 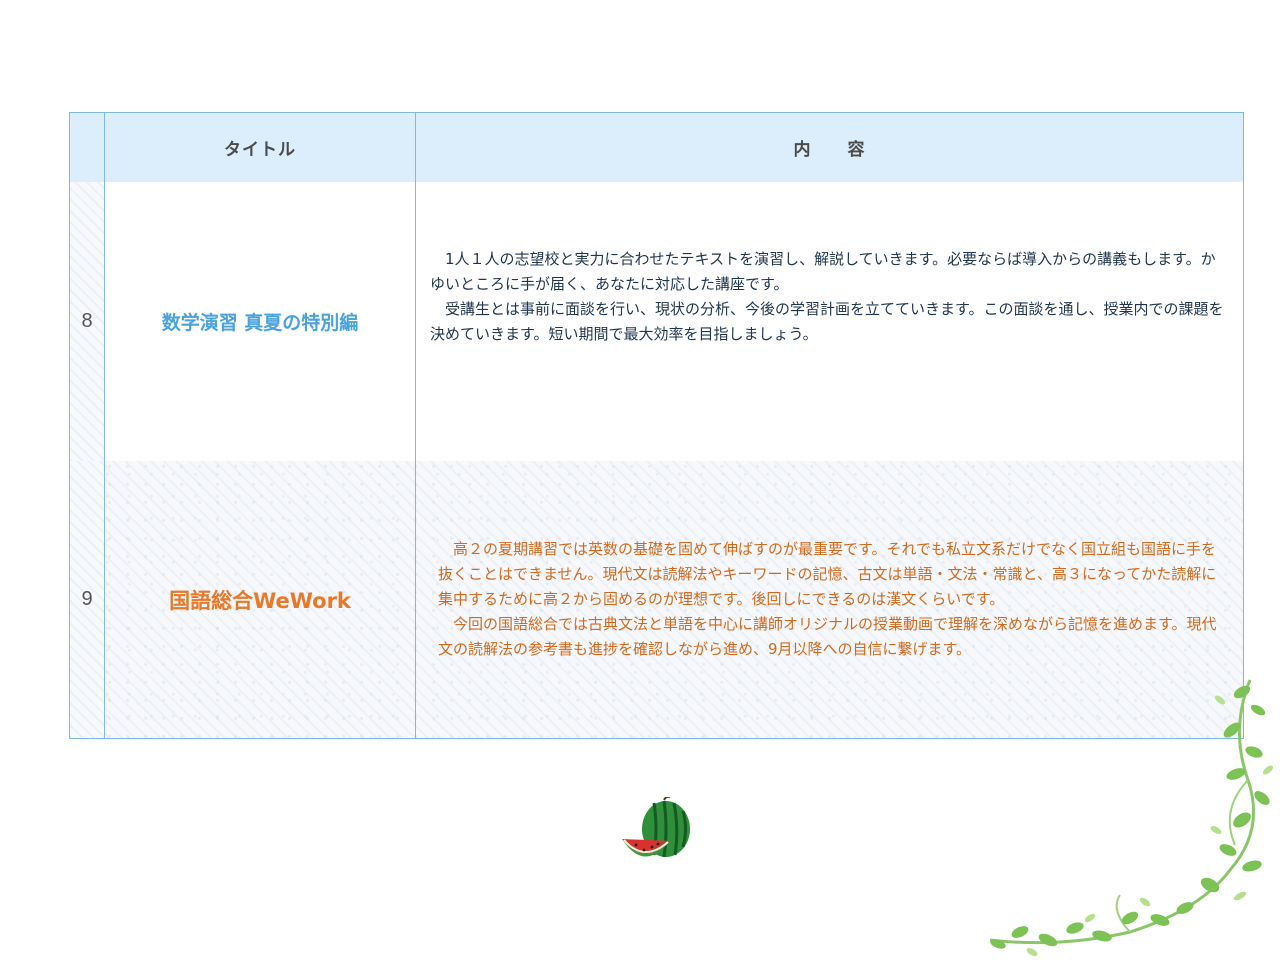 I want to click on course-title-cell: 国語総合WeWork, so click(x=260, y=599).